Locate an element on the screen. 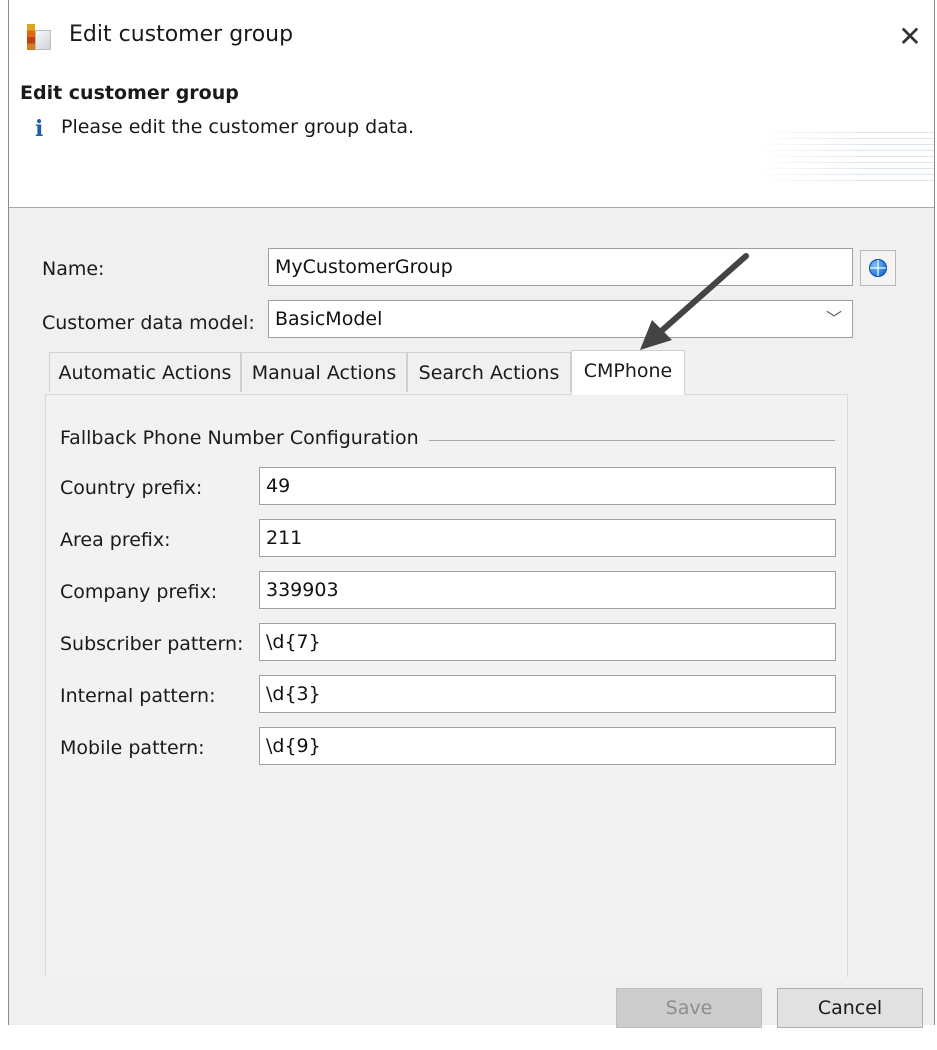 The image size is (937, 1050). tab-automatic-actions: Automatic Actions is located at coordinates (145, 372).